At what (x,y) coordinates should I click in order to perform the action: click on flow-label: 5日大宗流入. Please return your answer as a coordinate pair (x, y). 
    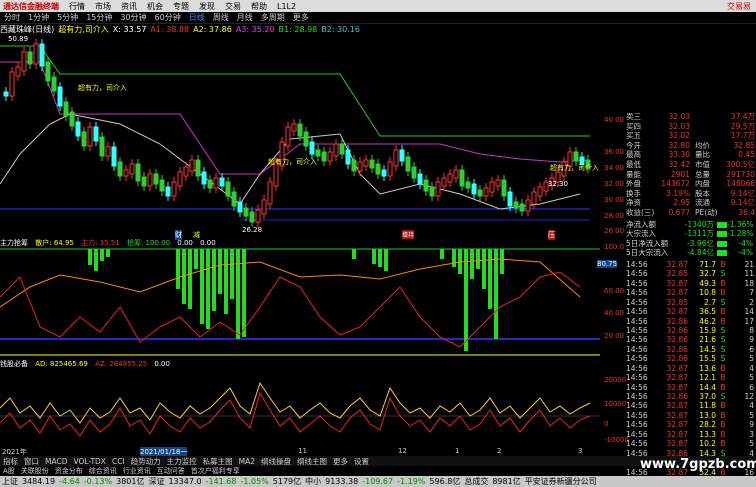
    Looking at the image, I should click on (647, 253).